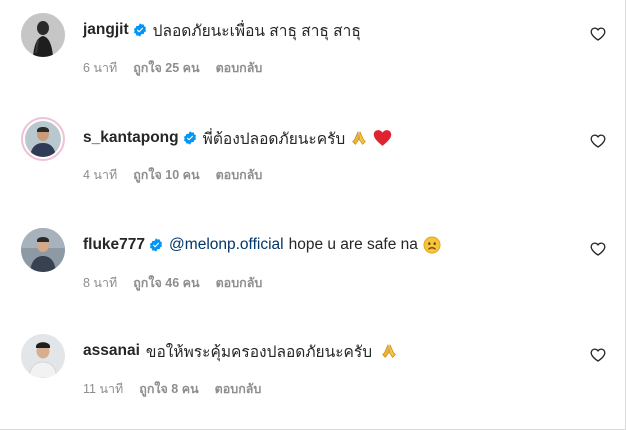  Describe the element at coordinates (226, 245) in the screenshot. I see `mention-link: @melonp.official` at that location.